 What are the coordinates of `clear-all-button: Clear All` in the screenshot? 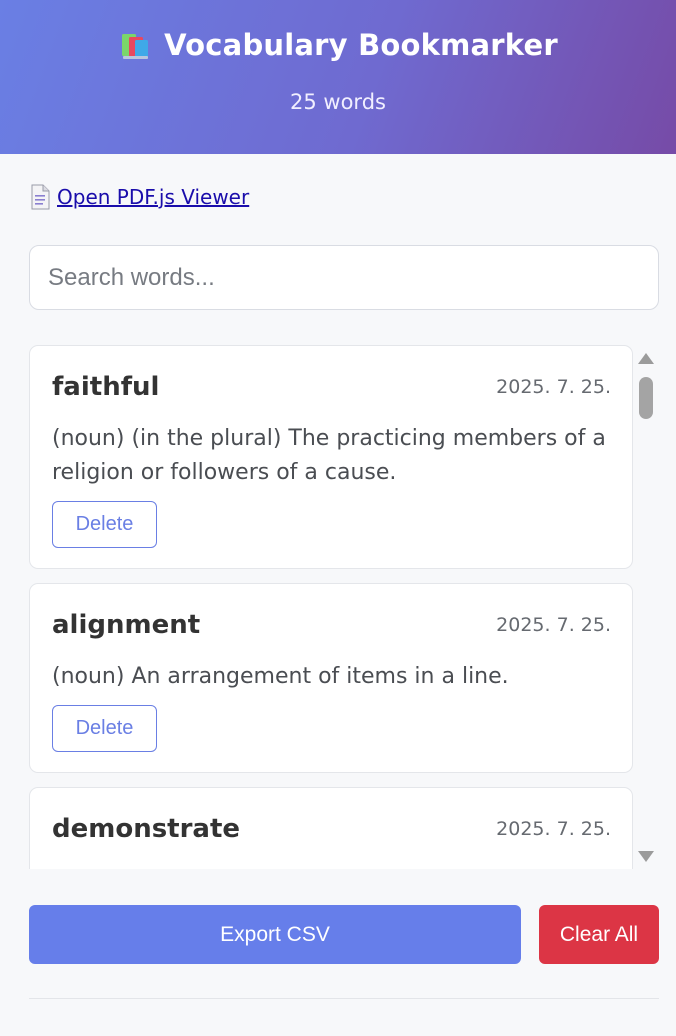 It's located at (599, 934).